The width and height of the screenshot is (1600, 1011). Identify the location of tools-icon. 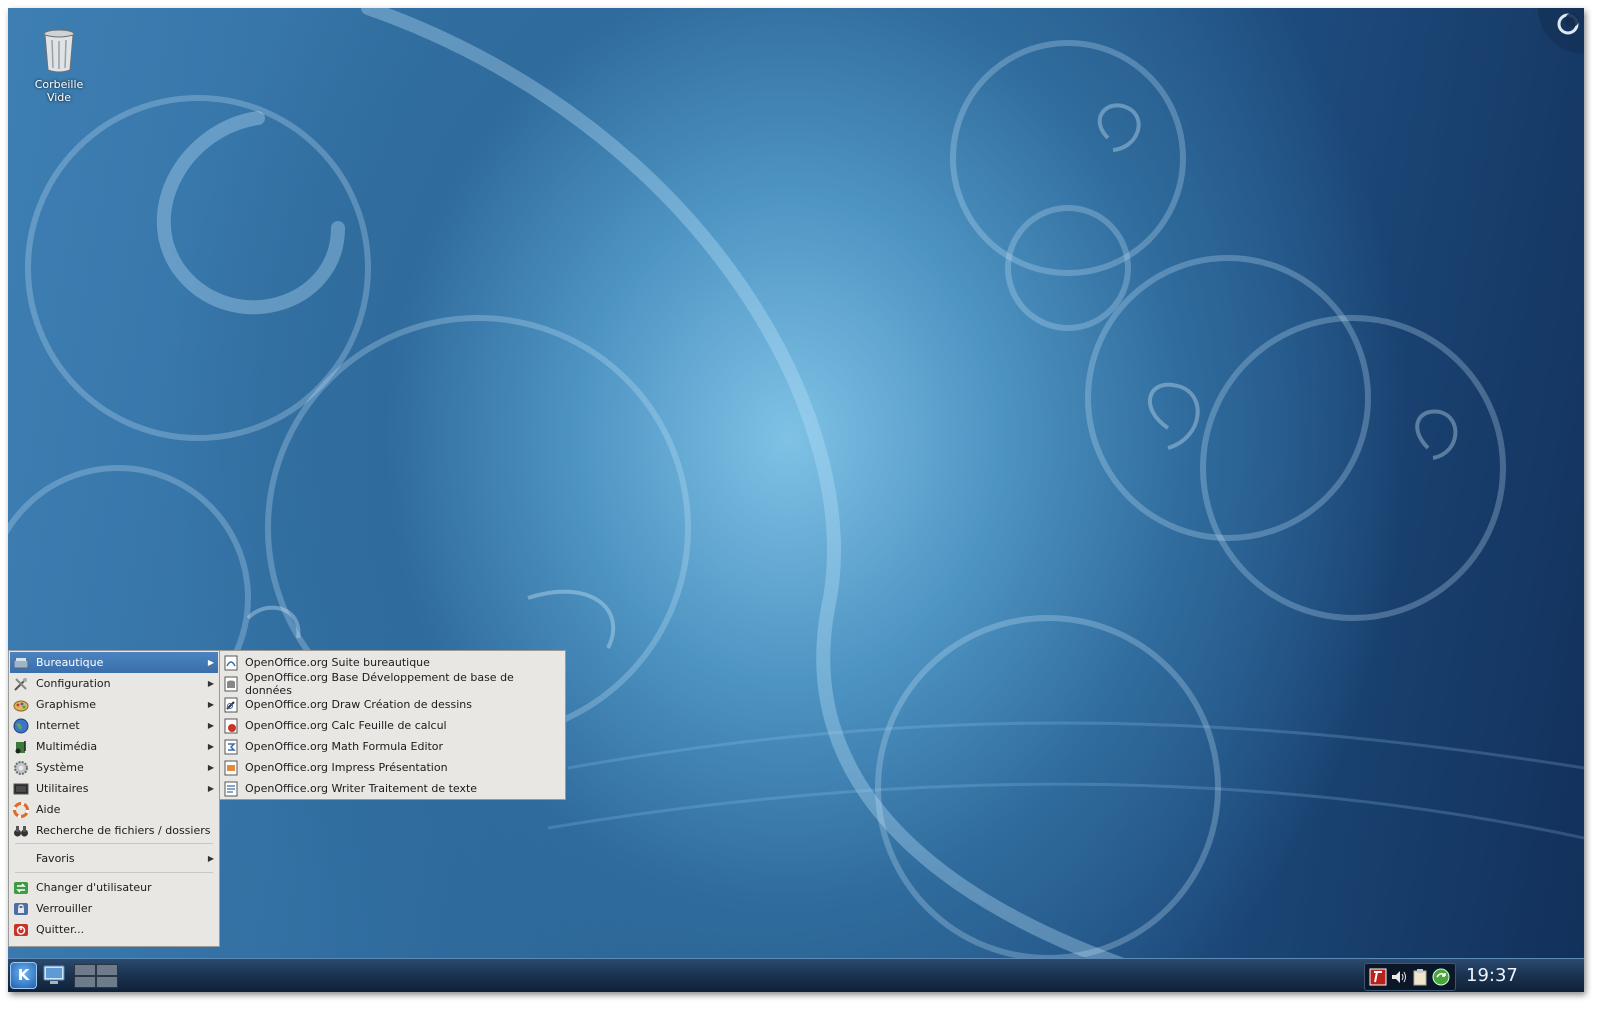
(20, 684).